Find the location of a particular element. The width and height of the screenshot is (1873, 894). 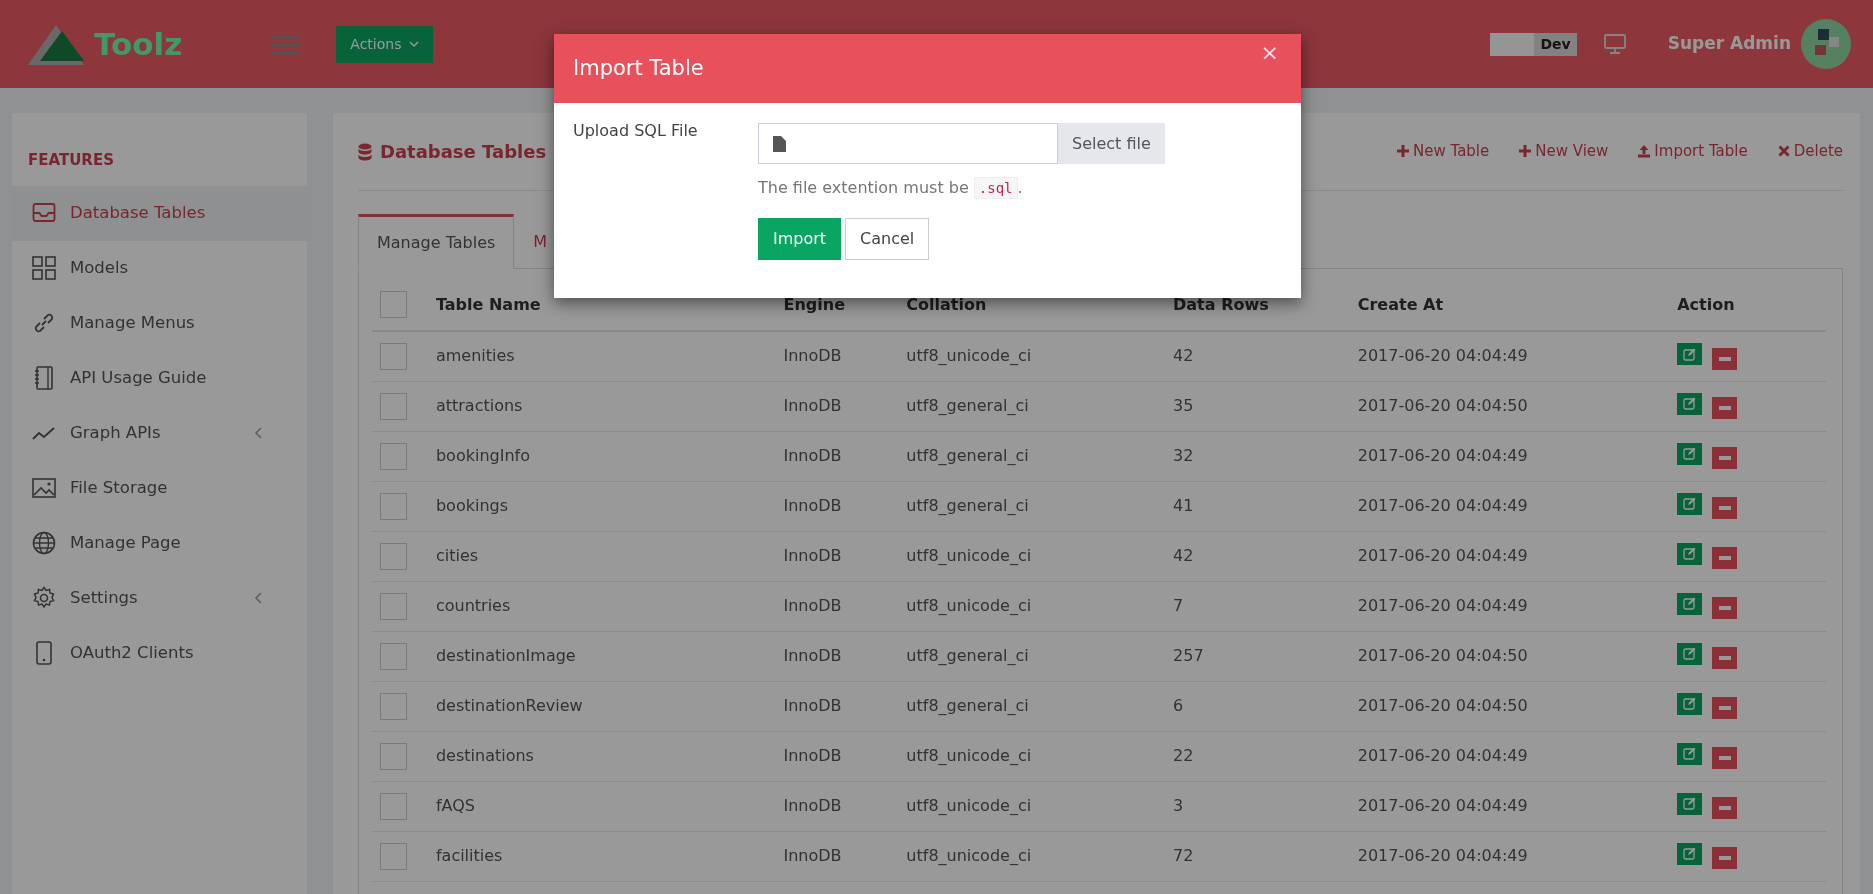

table-cell: 42 is located at coordinates (1183, 356).